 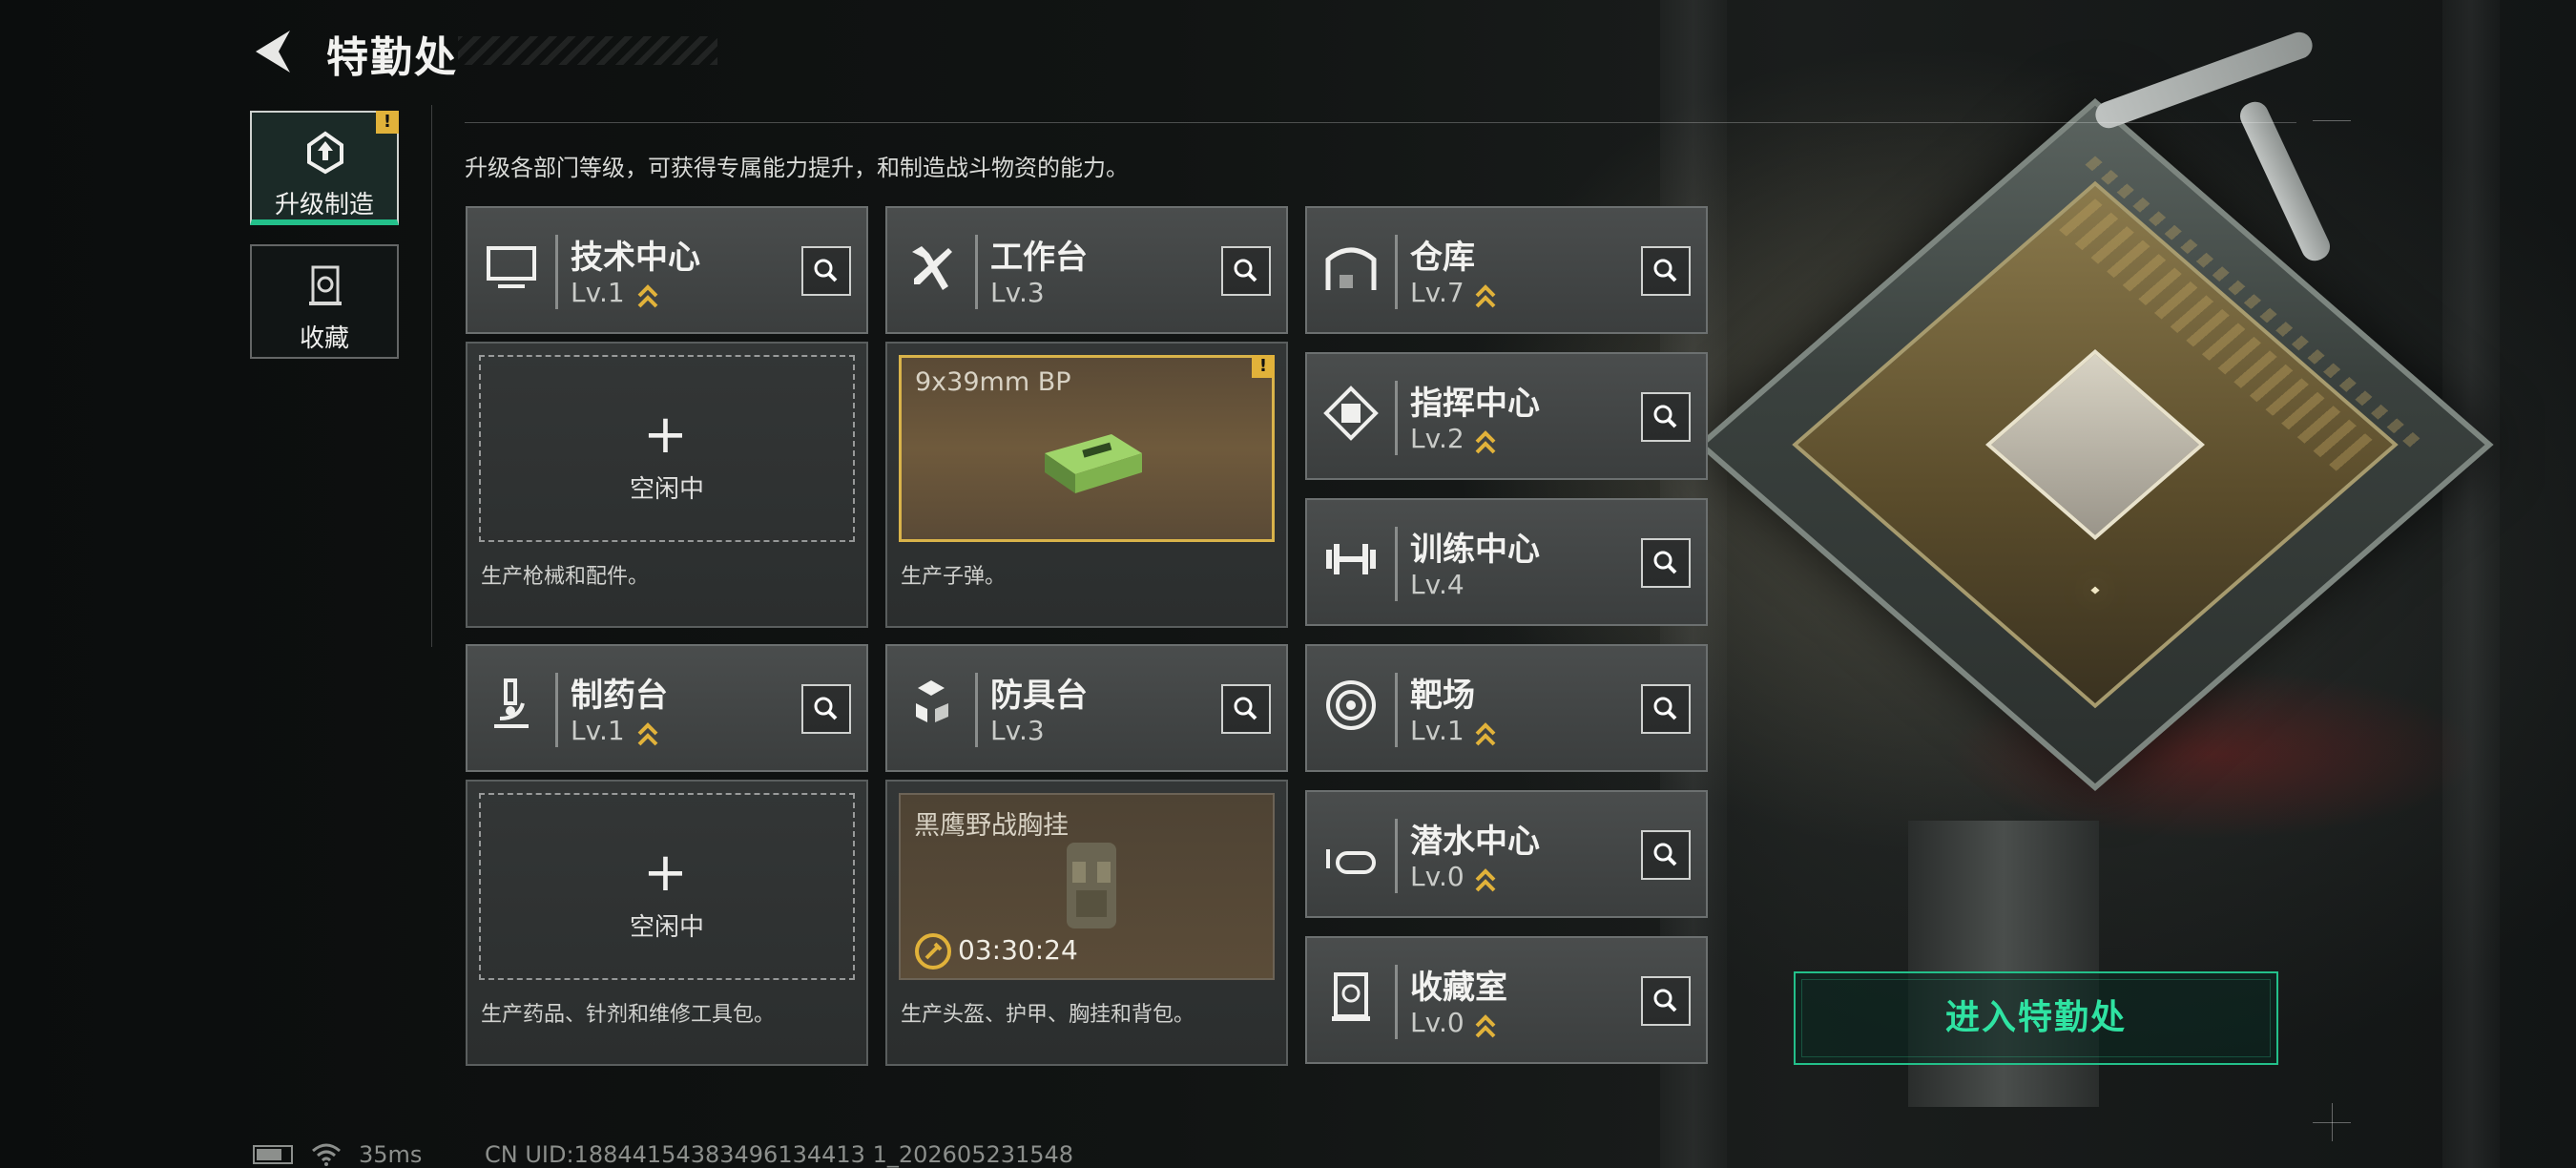 What do you see at coordinates (931, 705) in the screenshot?
I see `cubes-icon` at bounding box center [931, 705].